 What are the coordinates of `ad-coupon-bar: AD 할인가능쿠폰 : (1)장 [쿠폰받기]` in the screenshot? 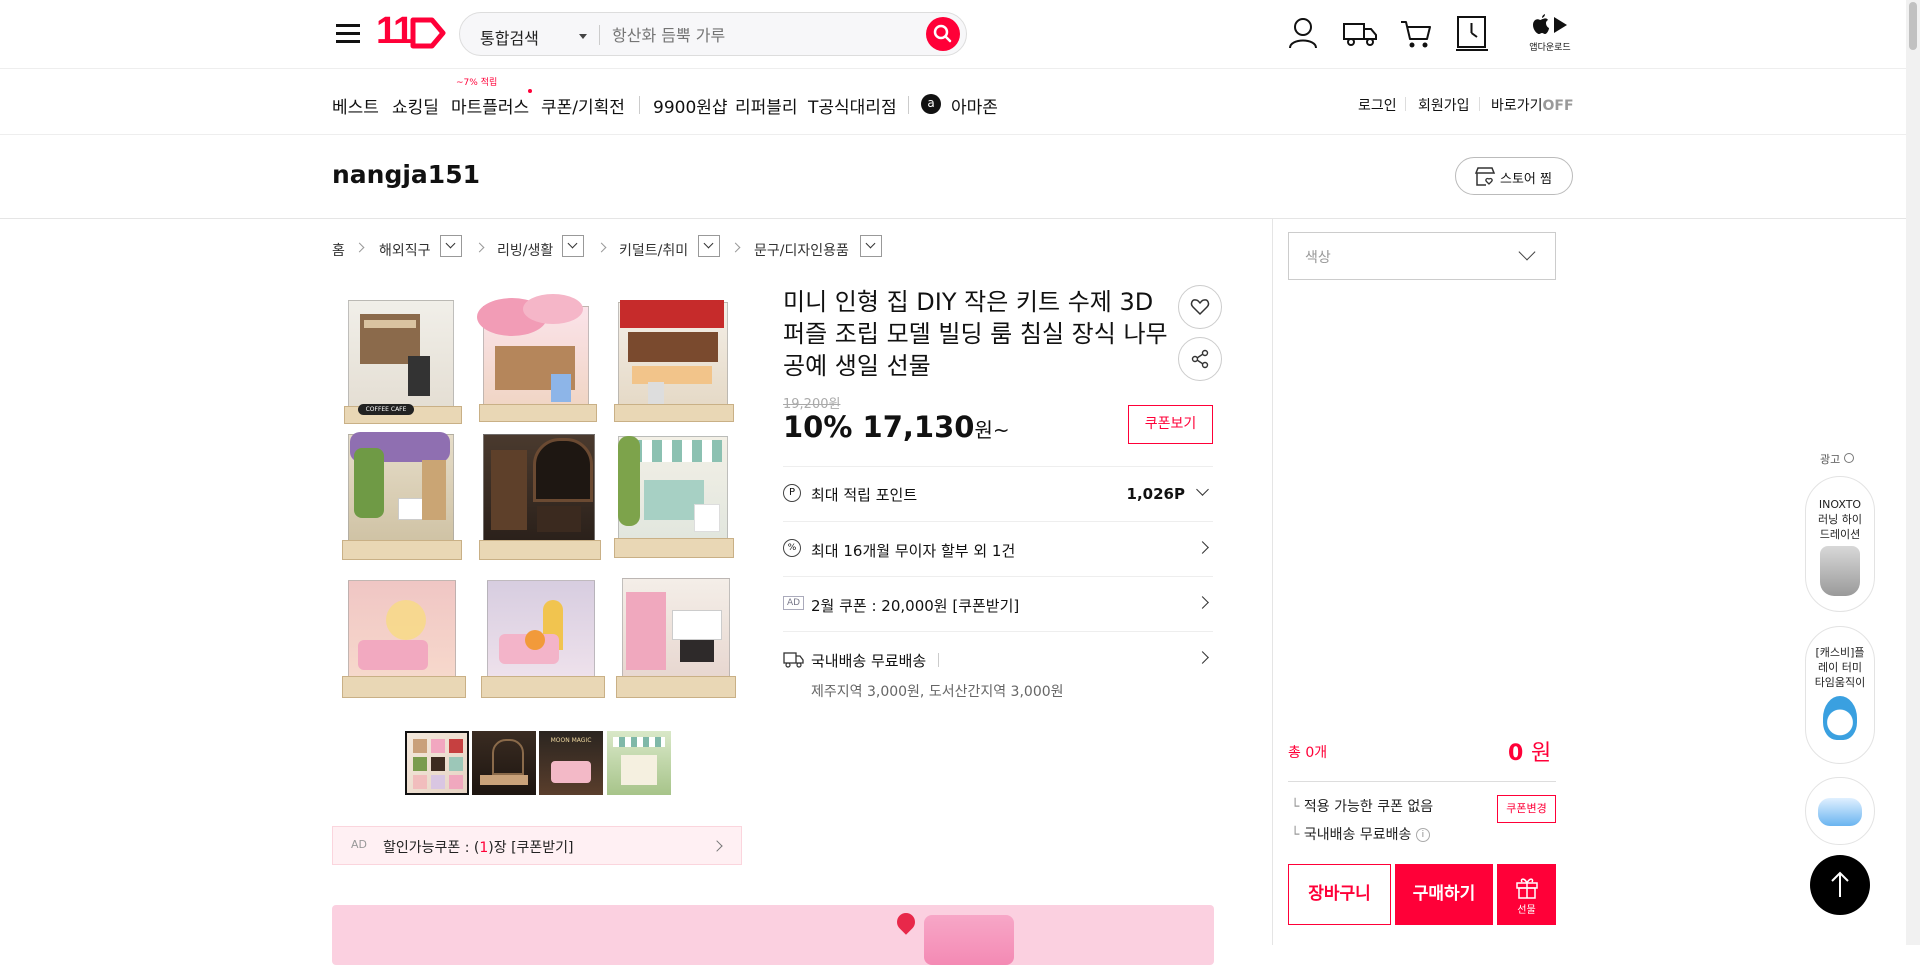 It's located at (537, 845).